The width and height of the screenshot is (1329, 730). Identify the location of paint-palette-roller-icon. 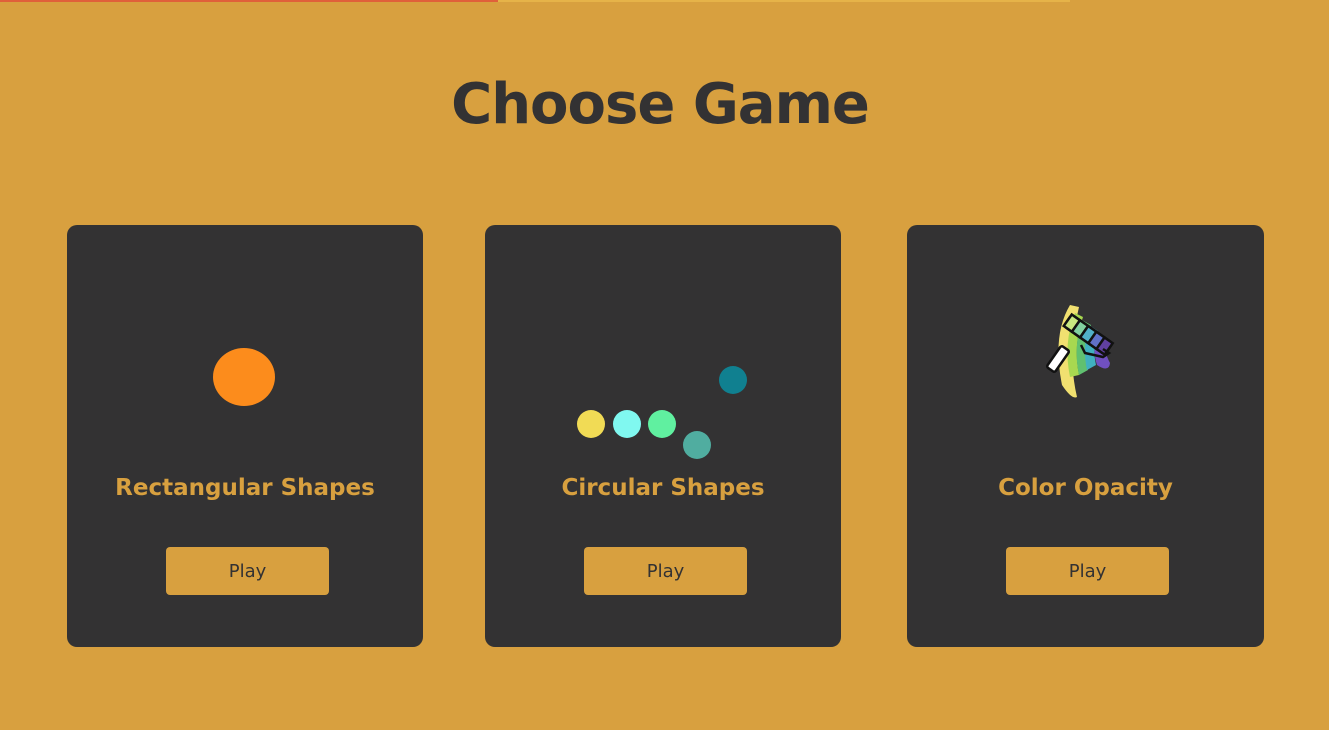
(1080, 351).